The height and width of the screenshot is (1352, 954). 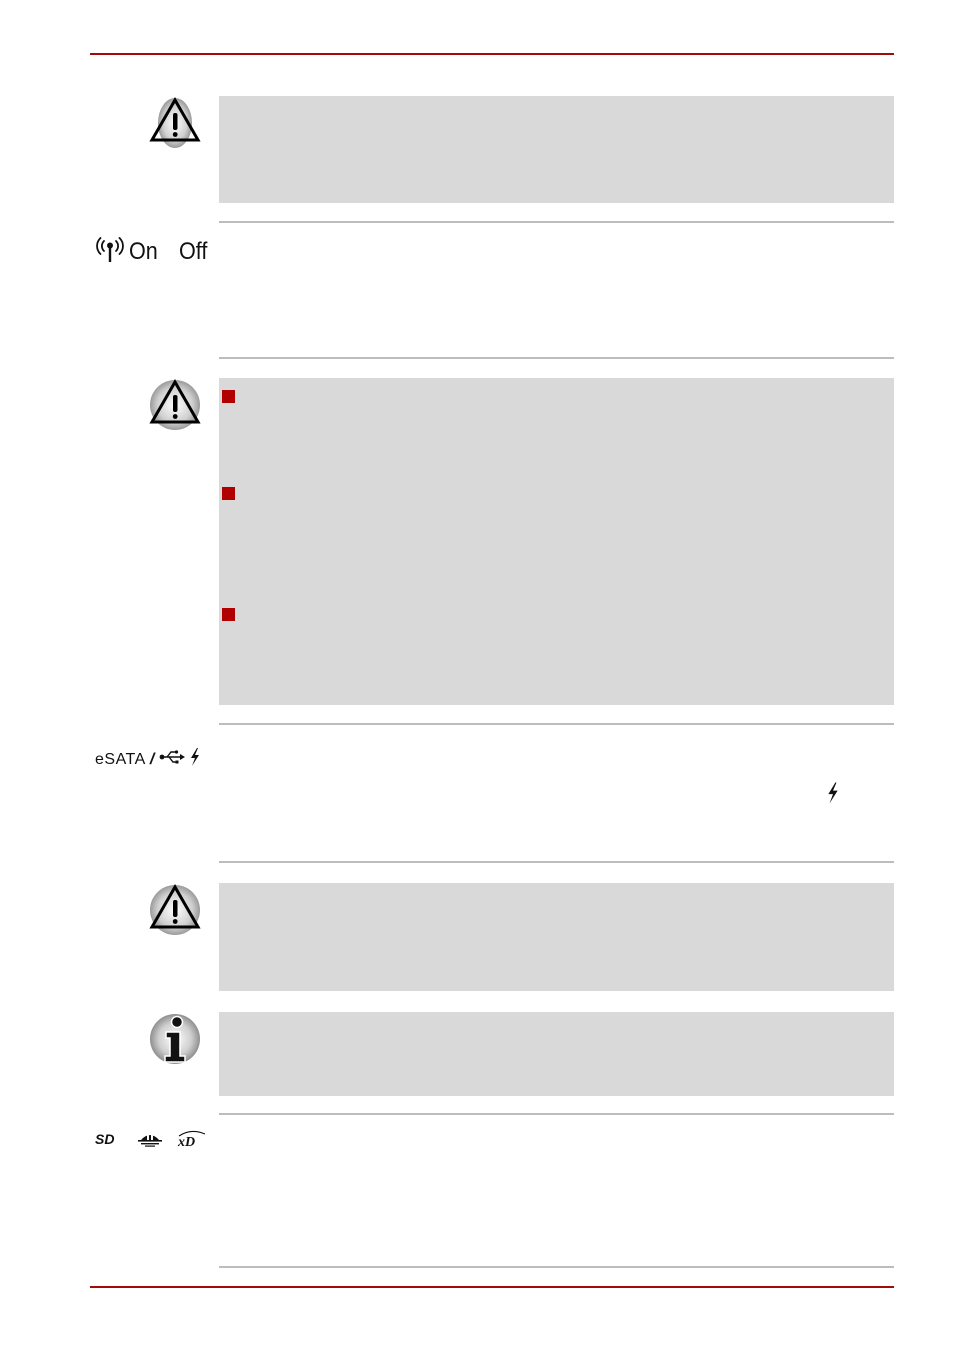 What do you see at coordinates (120, 759) in the screenshot?
I see `esata-text: eSATA` at bounding box center [120, 759].